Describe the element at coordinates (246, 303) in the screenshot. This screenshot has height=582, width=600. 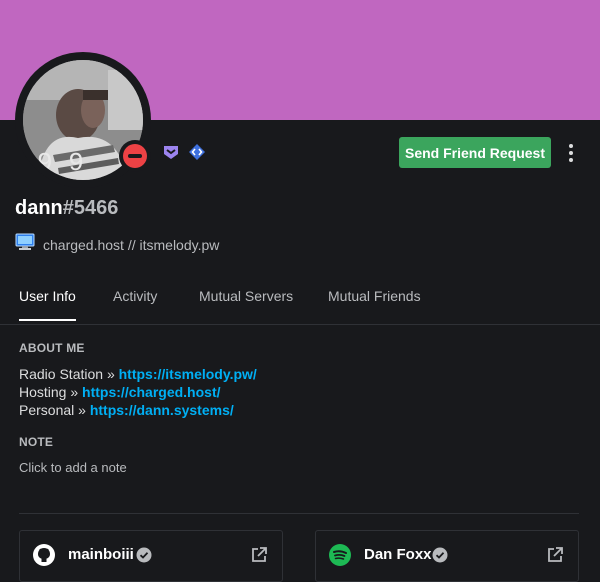
I see `tab-mutual-servers: Mutual Servers` at that location.